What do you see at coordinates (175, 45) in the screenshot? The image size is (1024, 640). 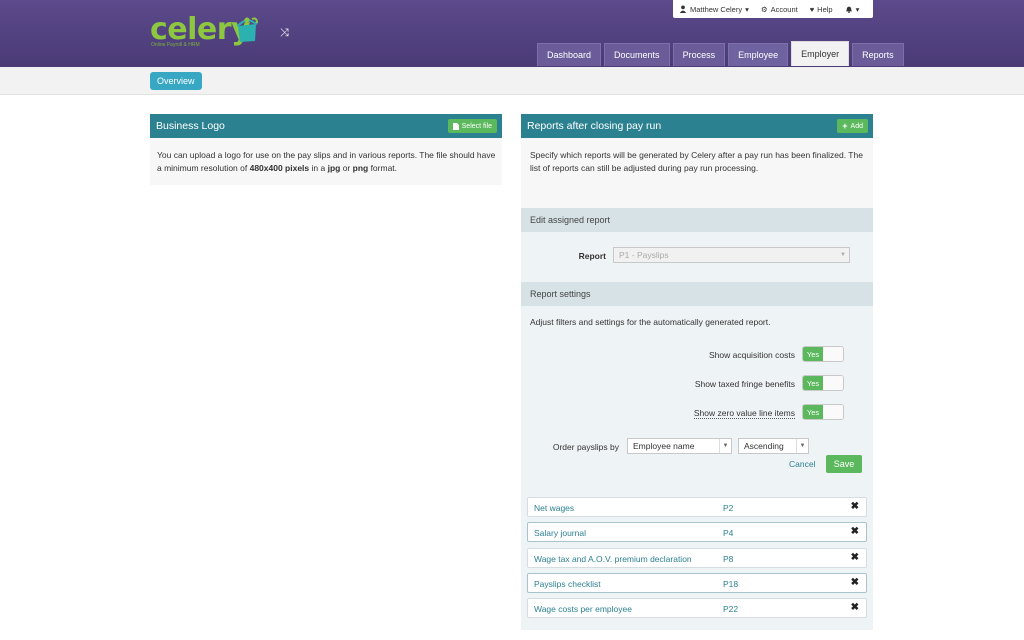 I see `logo-subtitle: Online Payroll & HRM` at bounding box center [175, 45].